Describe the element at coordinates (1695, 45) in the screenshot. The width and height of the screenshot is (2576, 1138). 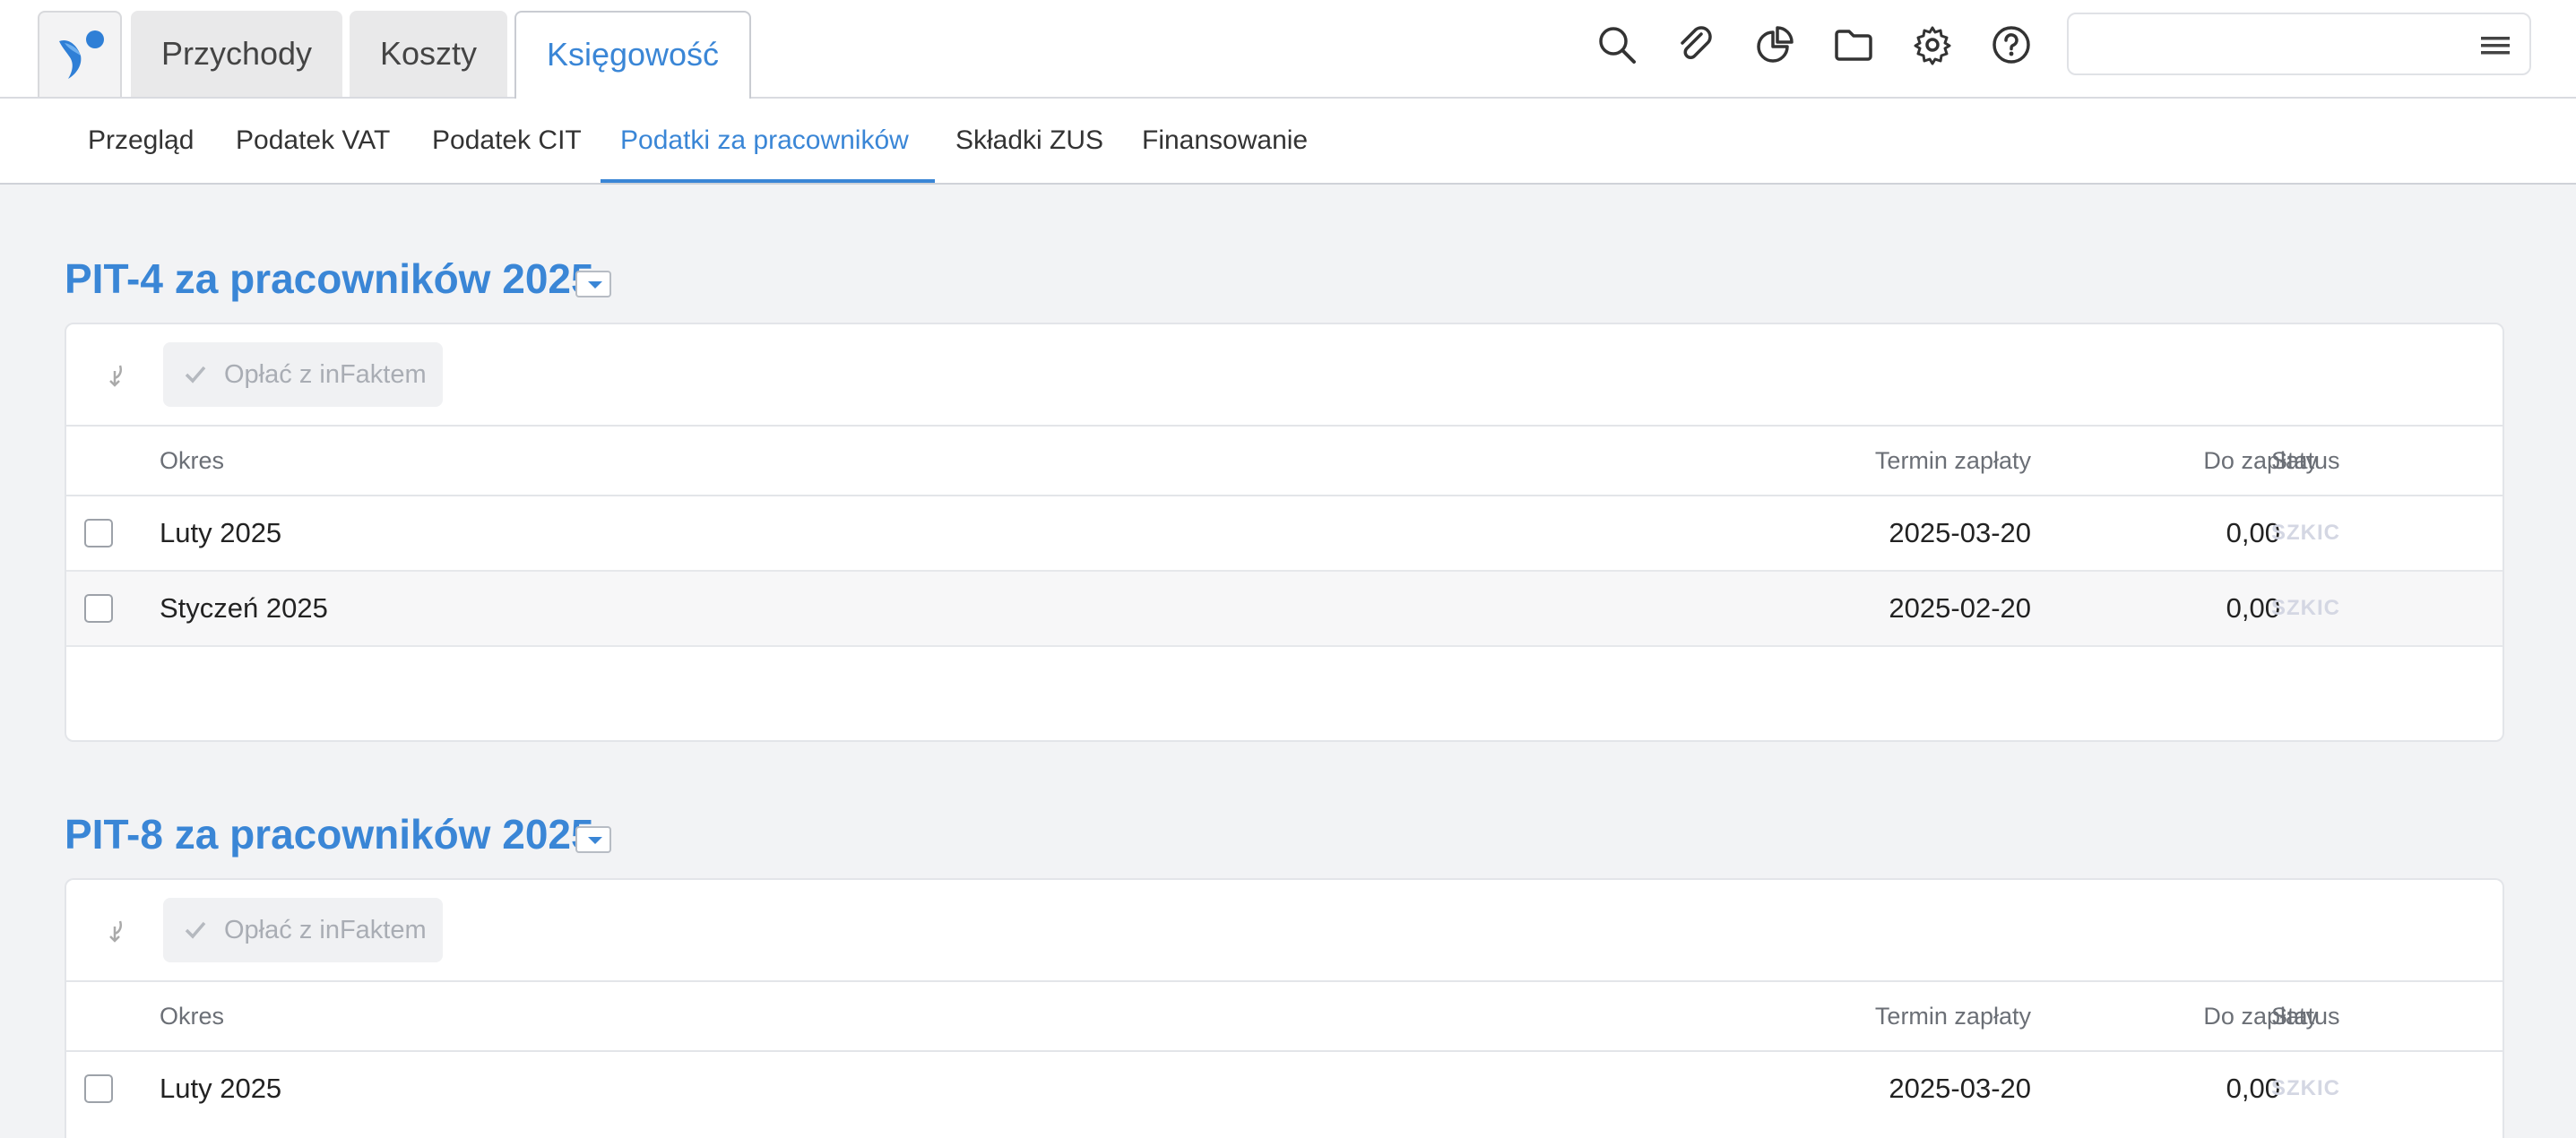
I see `paperclip-icon` at that location.